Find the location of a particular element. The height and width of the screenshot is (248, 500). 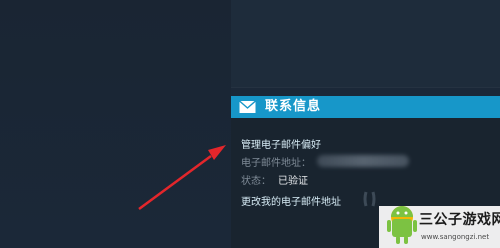

contact-info-header: 联系信息 is located at coordinates (365, 107).